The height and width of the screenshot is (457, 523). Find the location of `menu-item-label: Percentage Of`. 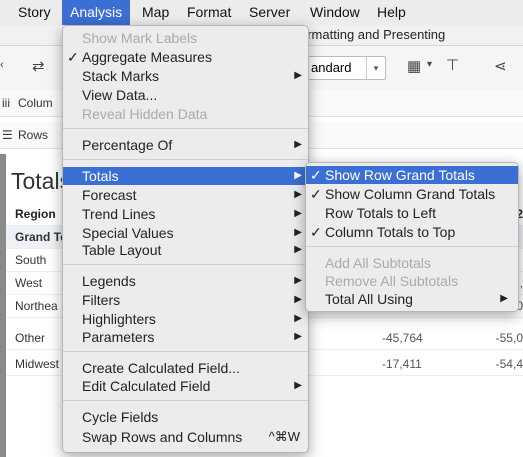

menu-item-label: Percentage Of is located at coordinates (127, 145).